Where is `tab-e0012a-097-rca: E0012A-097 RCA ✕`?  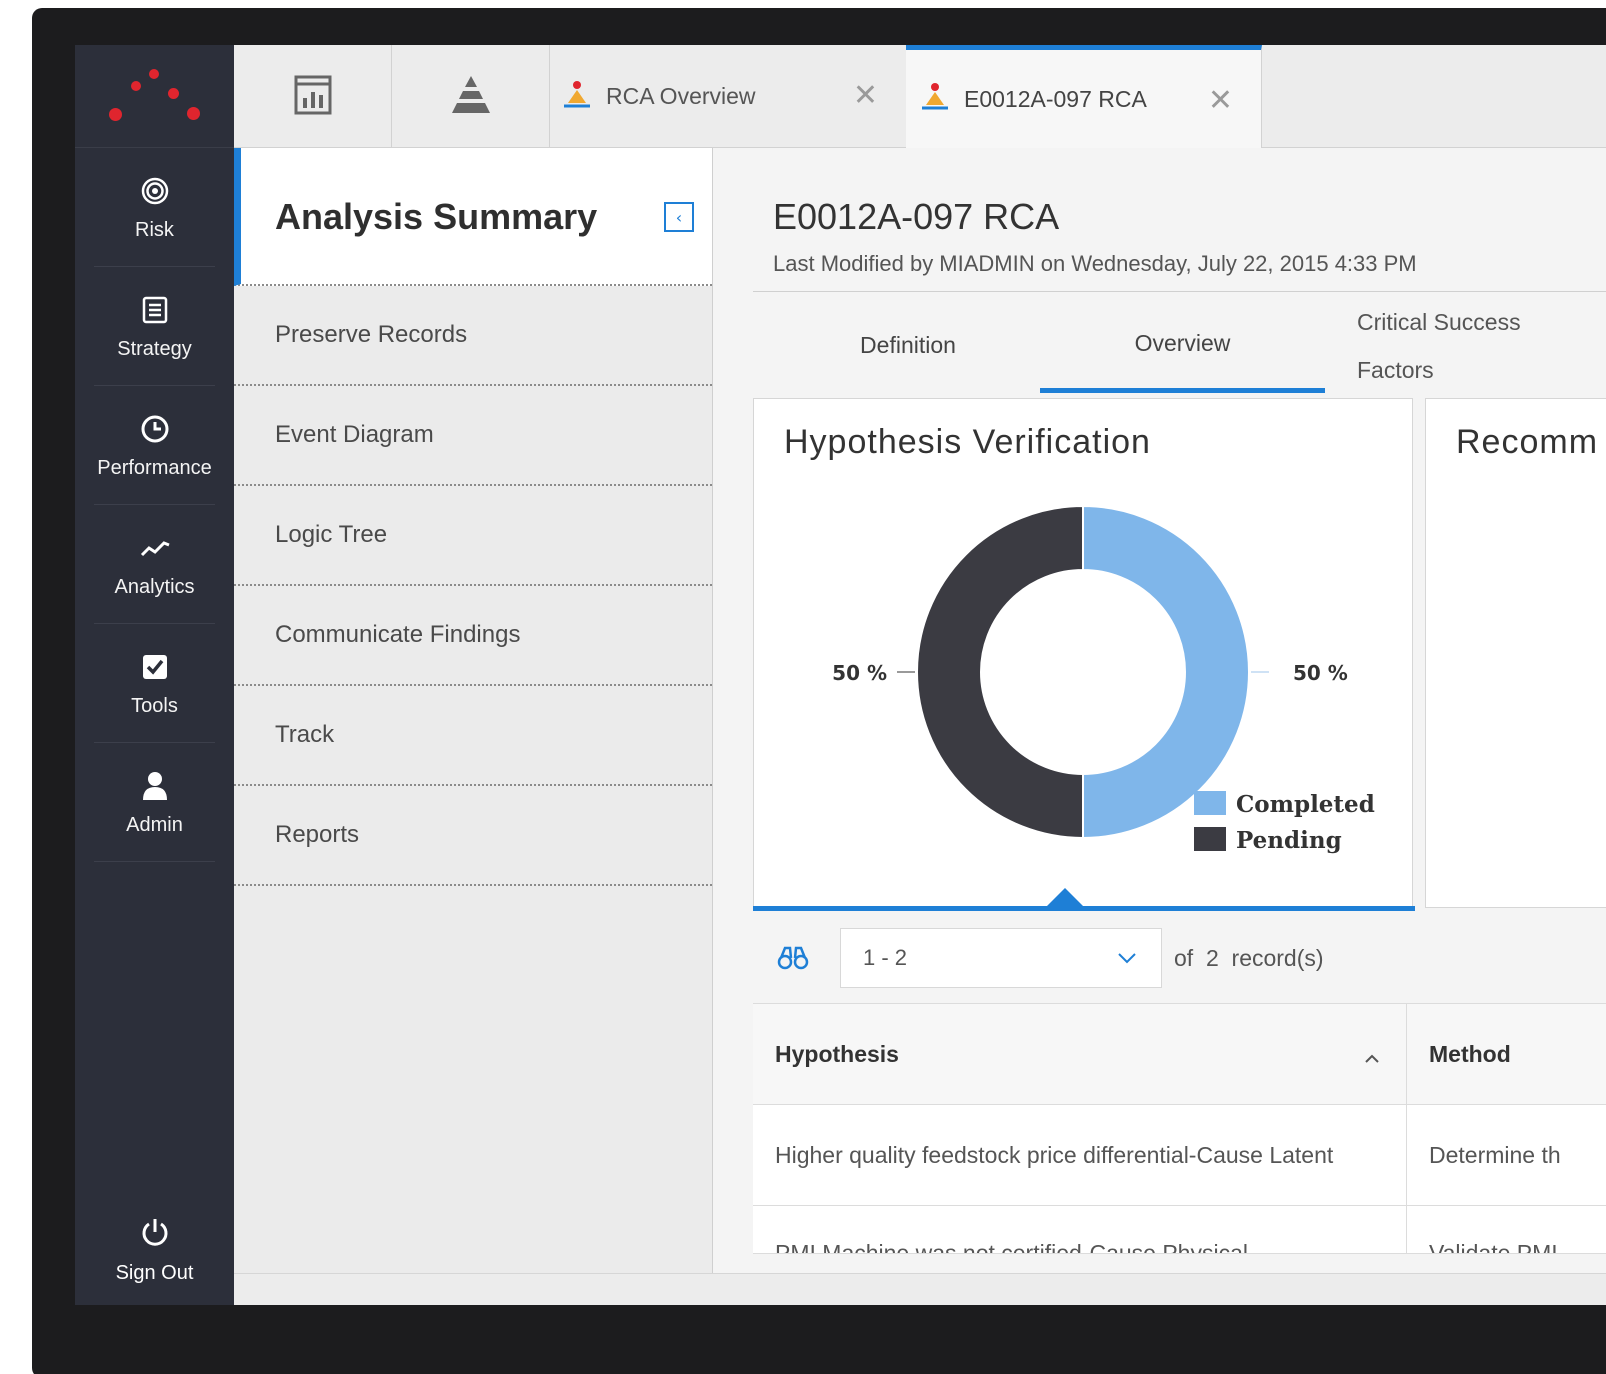 tab-e0012a-097-rca: E0012A-097 RCA ✕ is located at coordinates (1084, 96).